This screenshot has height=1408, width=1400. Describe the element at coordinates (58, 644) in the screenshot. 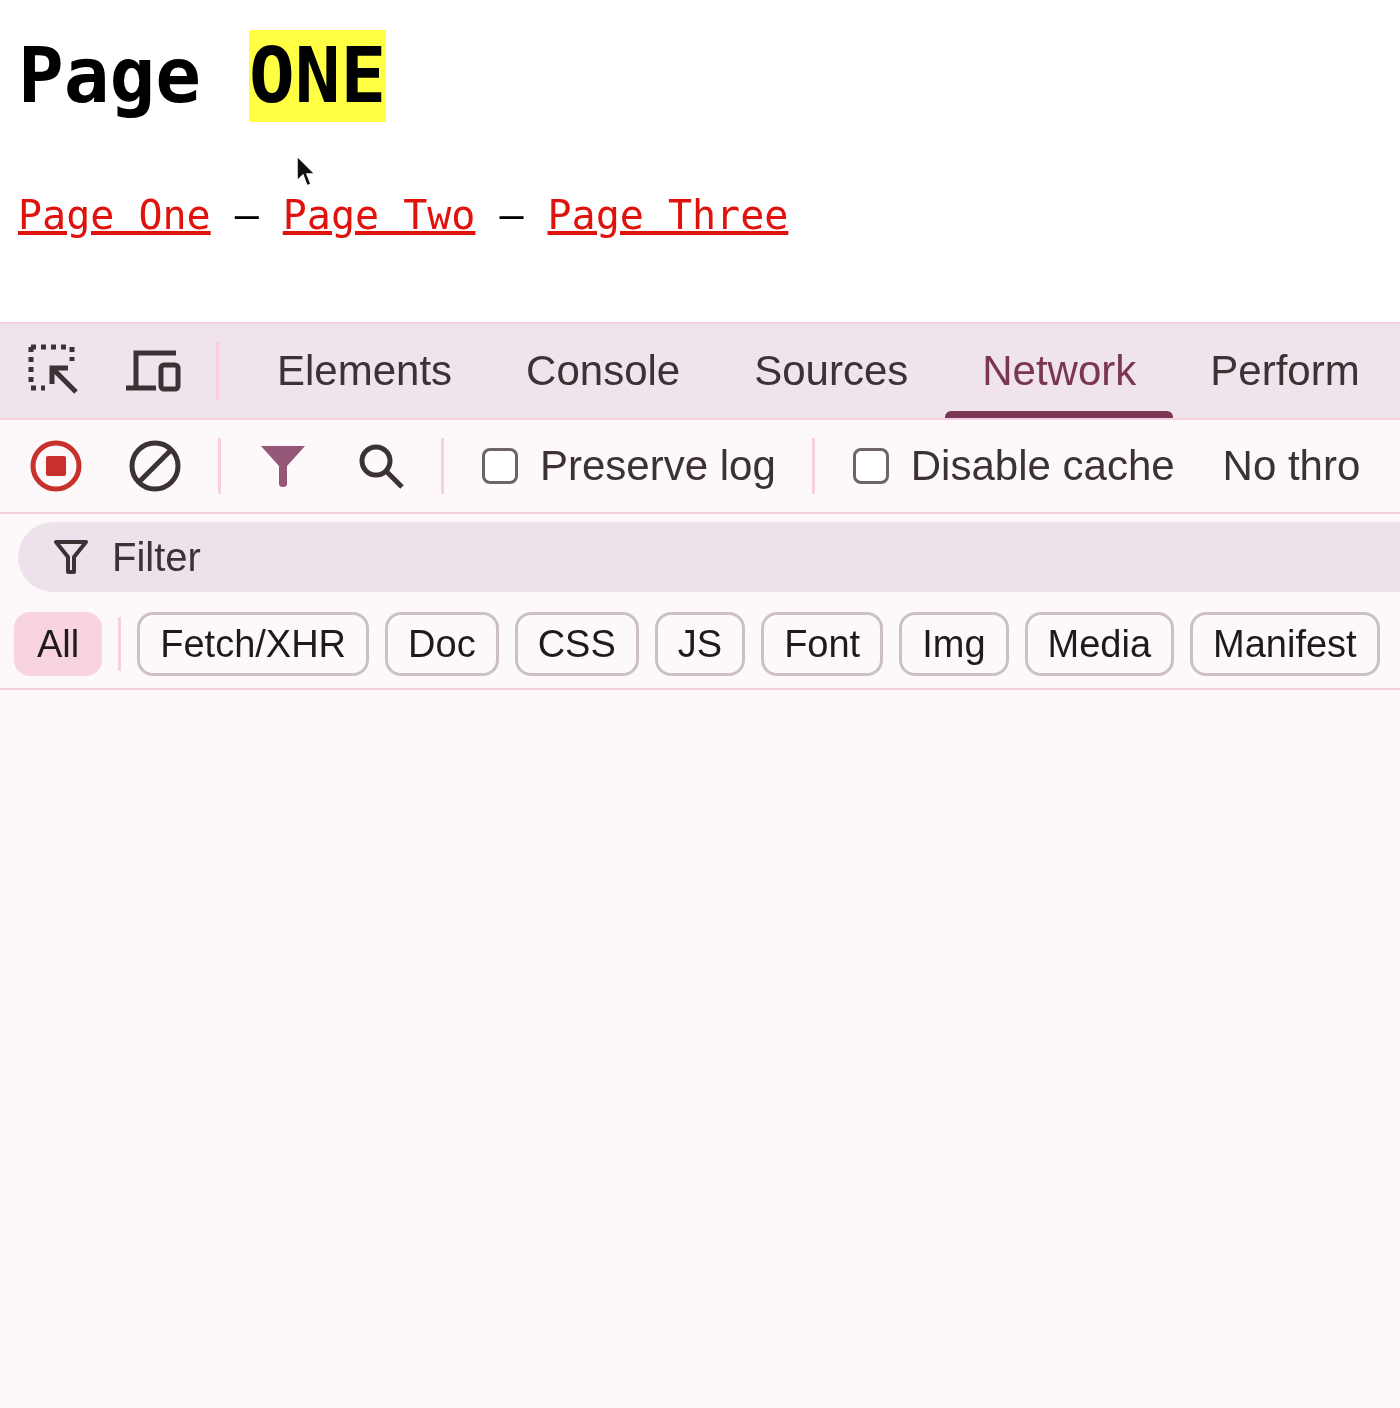

I see `resource-type-filter: All` at that location.